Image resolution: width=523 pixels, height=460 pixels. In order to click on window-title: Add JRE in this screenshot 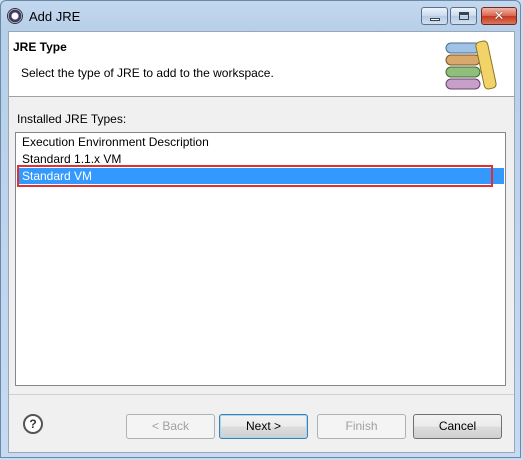, I will do `click(55, 16)`.